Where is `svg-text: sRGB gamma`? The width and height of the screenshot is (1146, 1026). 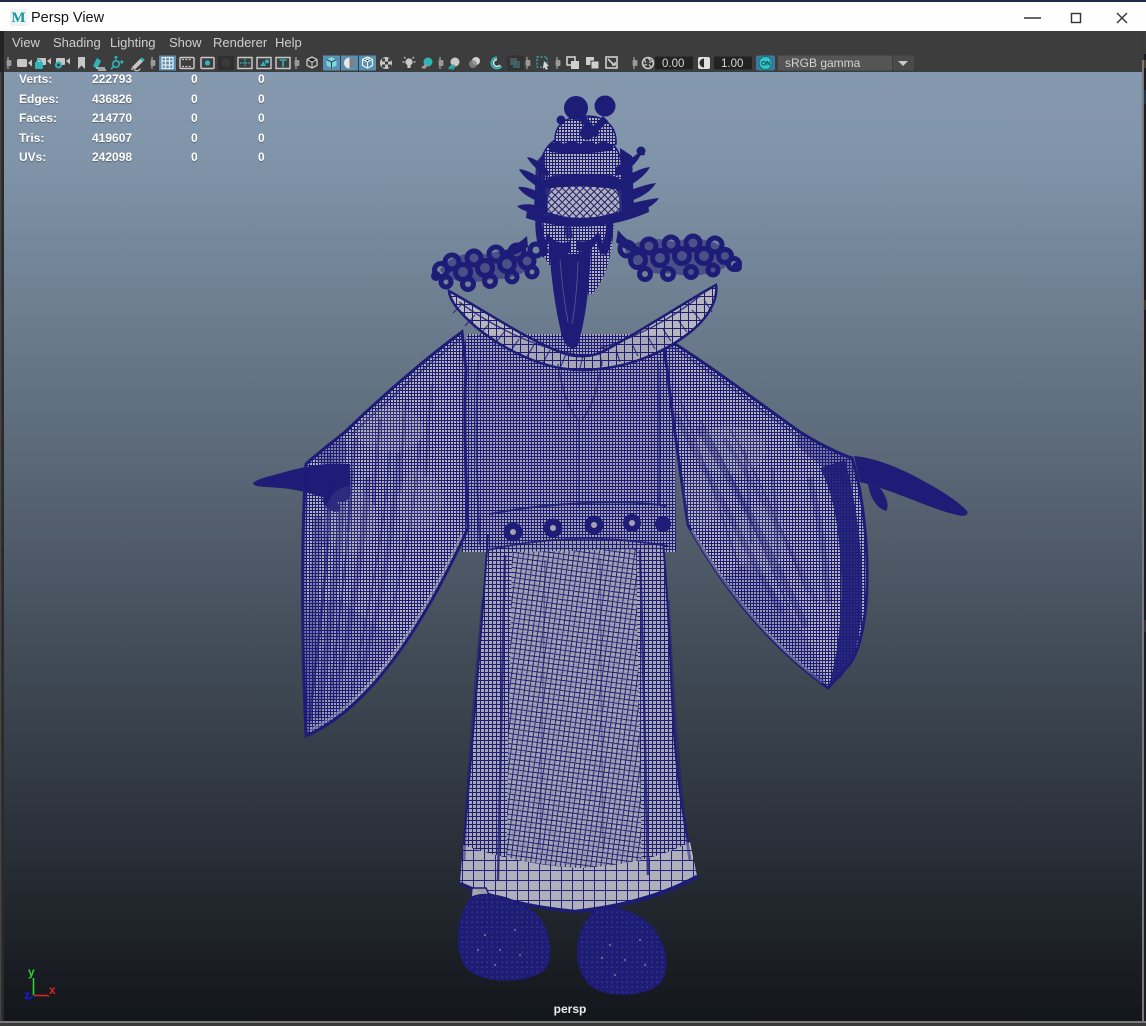 svg-text: sRGB gamma is located at coordinates (823, 63).